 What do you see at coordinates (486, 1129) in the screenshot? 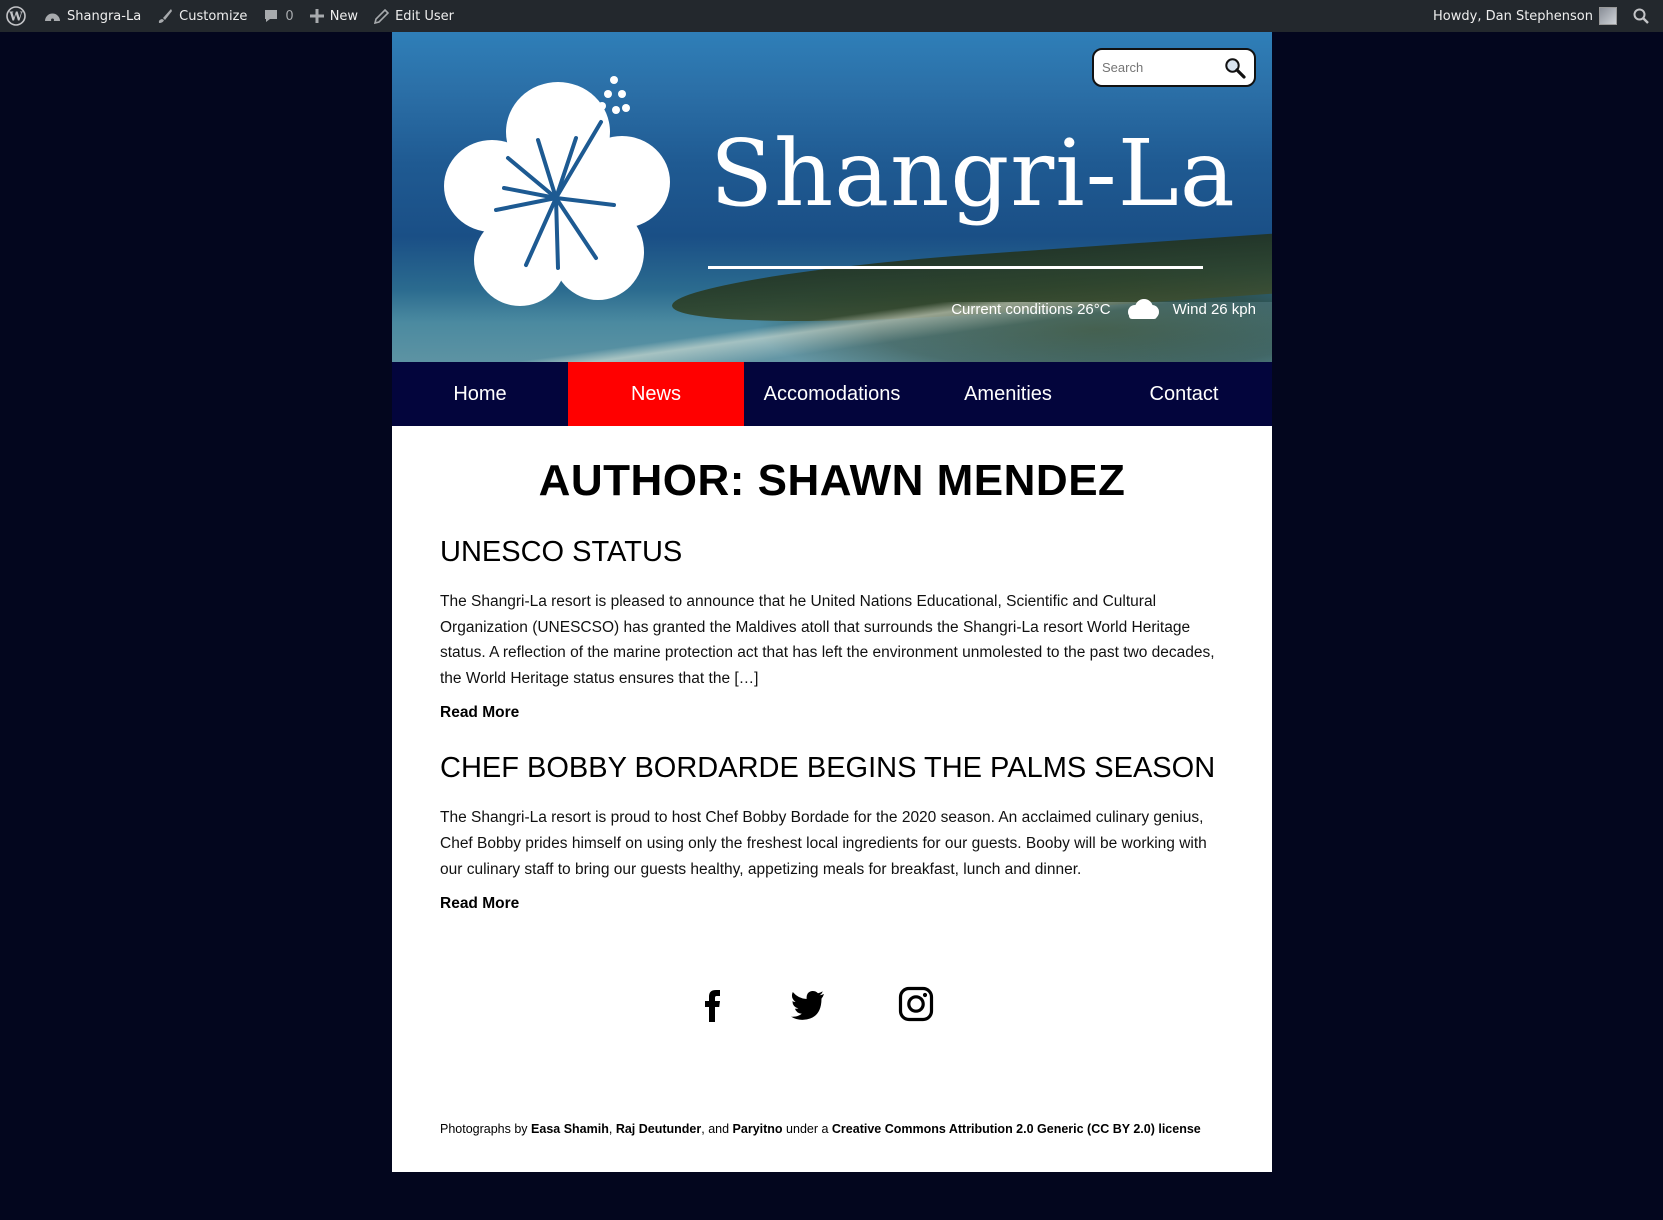
I see `credits-prefix: Photographs by` at bounding box center [486, 1129].